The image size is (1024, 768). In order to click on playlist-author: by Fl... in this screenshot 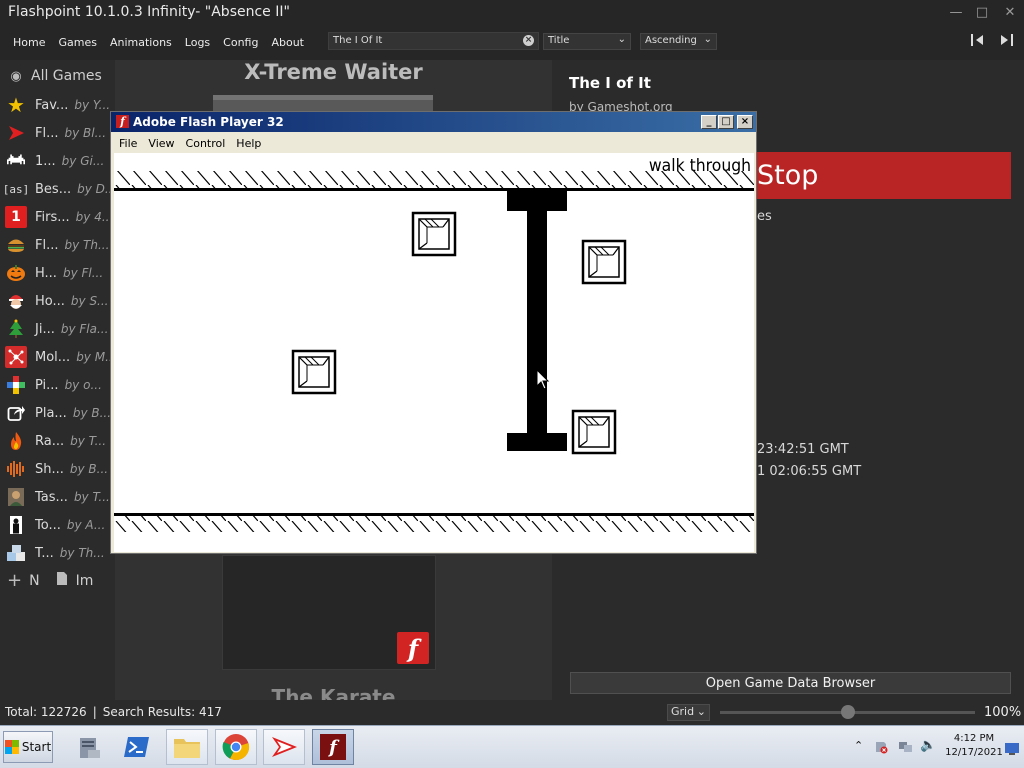, I will do `click(83, 273)`.